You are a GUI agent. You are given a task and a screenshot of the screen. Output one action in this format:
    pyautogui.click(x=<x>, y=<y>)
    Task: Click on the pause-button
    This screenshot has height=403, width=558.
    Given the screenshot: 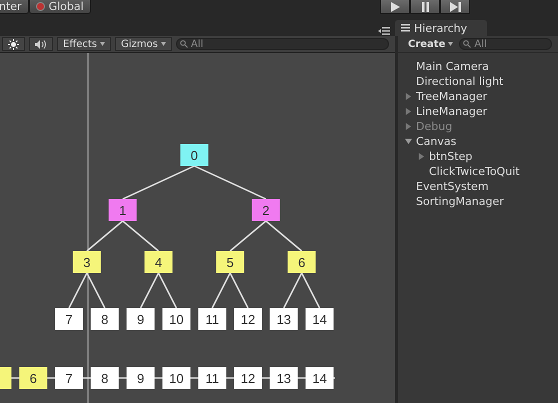 What is the action you would take?
    pyautogui.click(x=425, y=7)
    